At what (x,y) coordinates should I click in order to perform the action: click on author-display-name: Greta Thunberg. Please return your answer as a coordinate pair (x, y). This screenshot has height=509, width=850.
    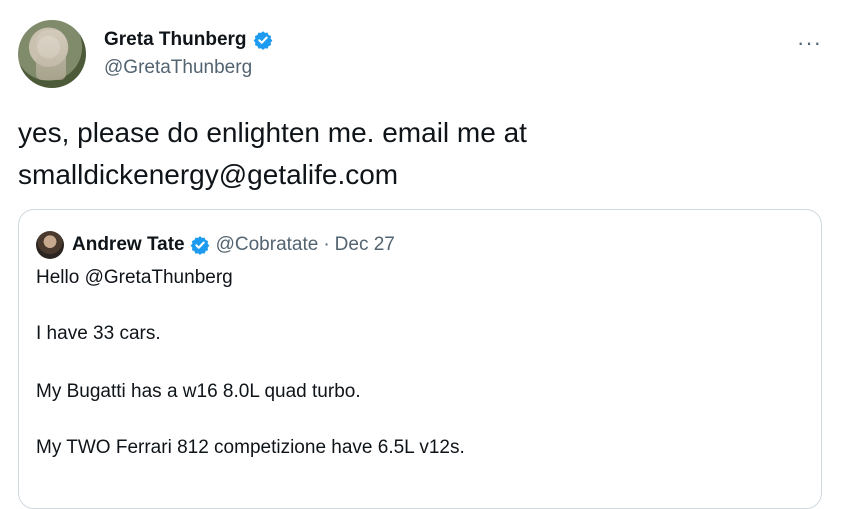
    Looking at the image, I should click on (175, 40).